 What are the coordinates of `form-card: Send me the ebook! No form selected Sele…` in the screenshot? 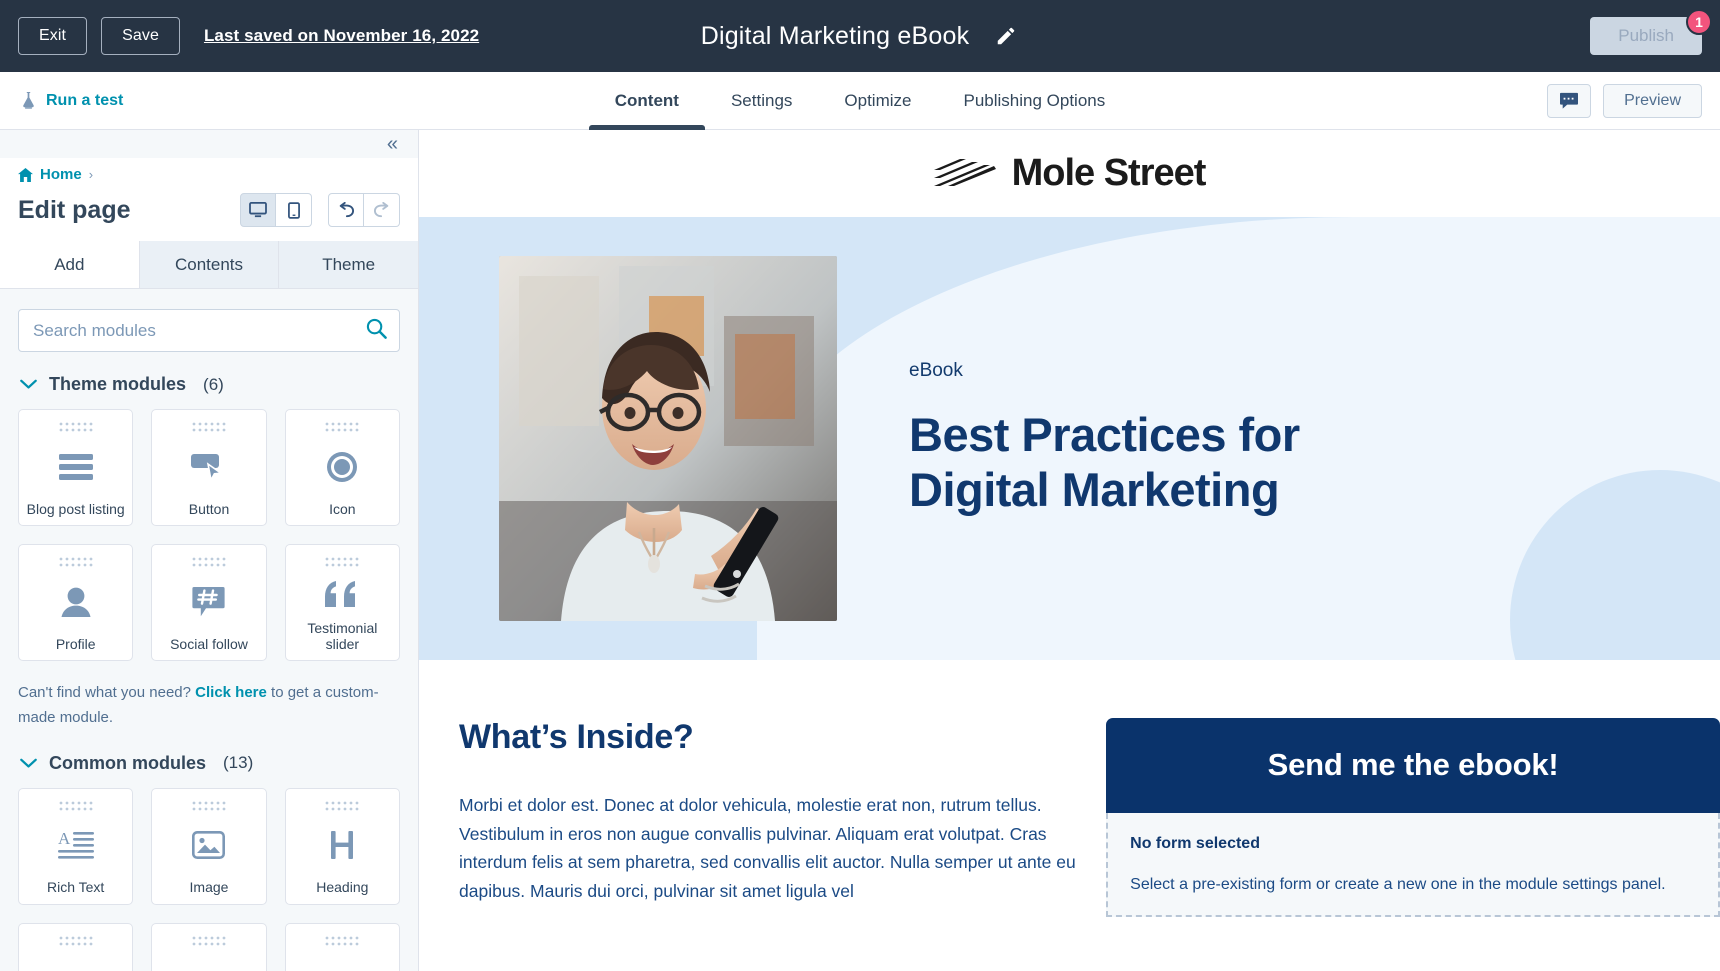 It's located at (1413, 817).